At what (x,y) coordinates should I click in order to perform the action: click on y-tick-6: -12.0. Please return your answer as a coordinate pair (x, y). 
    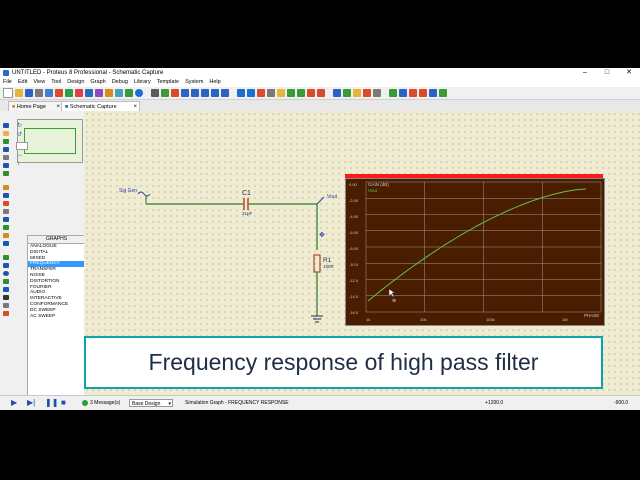
    Looking at the image, I should click on (354, 280).